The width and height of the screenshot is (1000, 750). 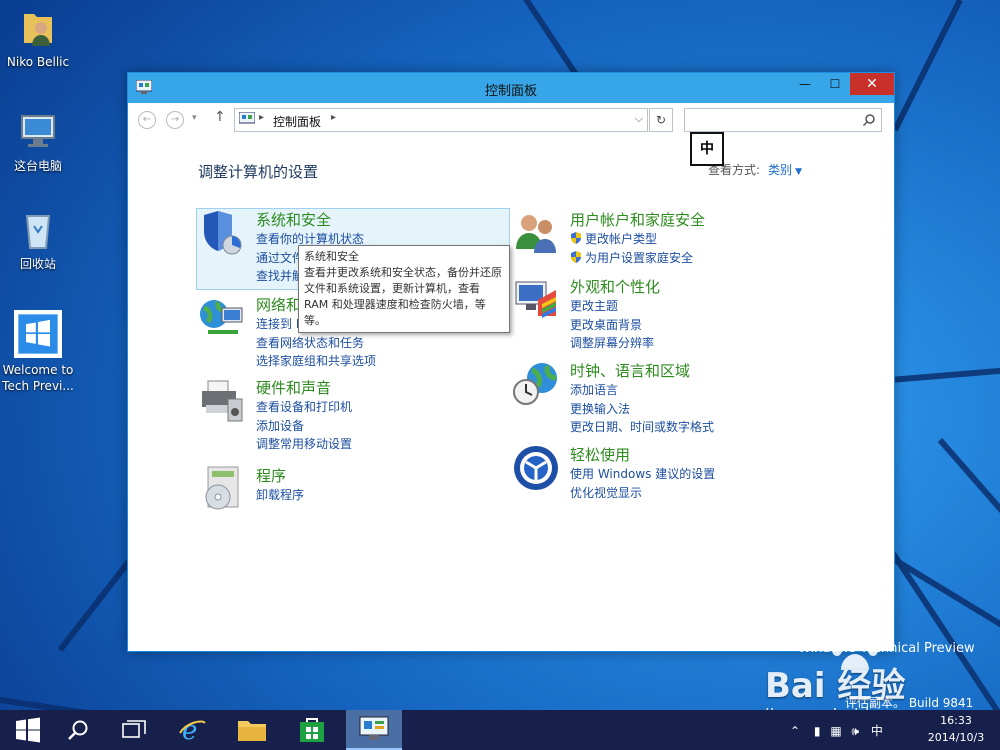 I want to click on chevron-down-icon: ▼, so click(x=798, y=172).